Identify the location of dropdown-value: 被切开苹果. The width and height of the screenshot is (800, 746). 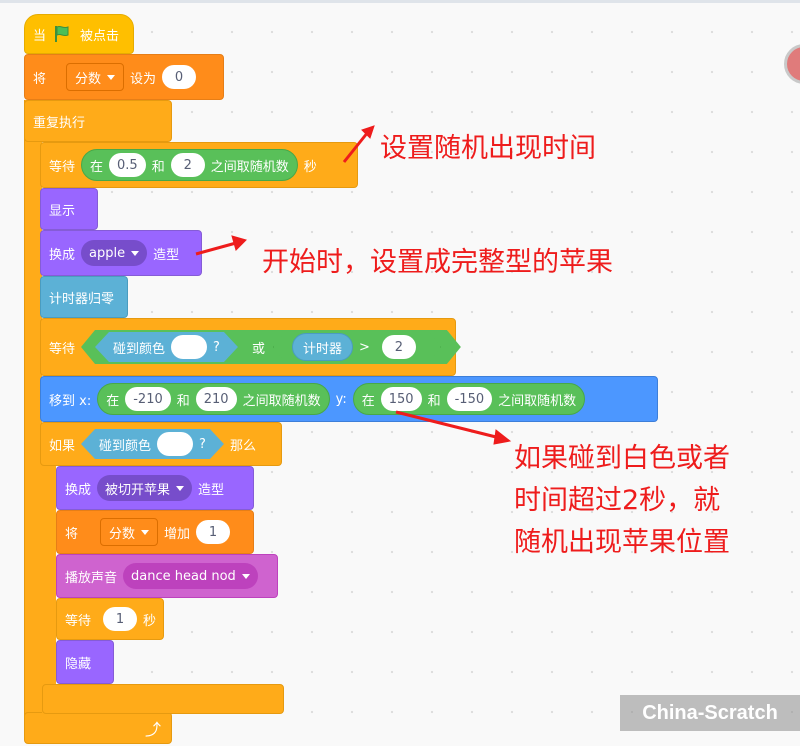
(138, 490).